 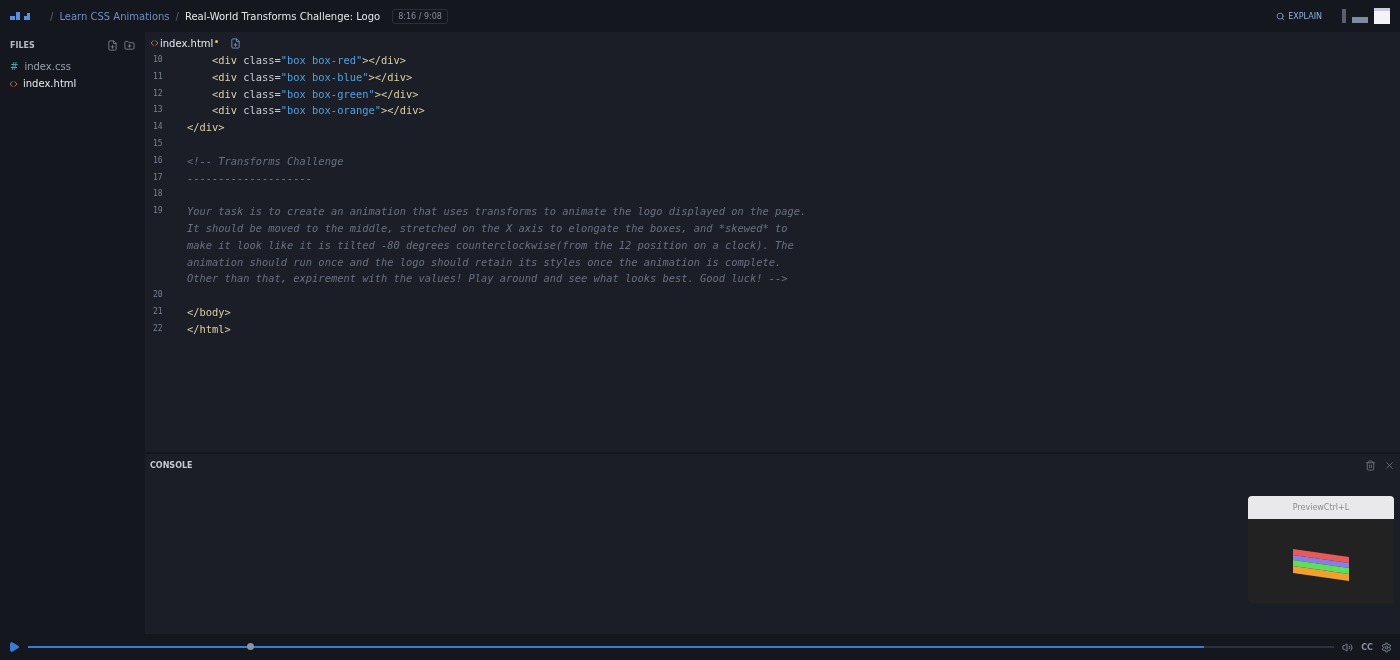 What do you see at coordinates (1299, 16) in the screenshot?
I see `explain-button: EXPLAIN` at bounding box center [1299, 16].